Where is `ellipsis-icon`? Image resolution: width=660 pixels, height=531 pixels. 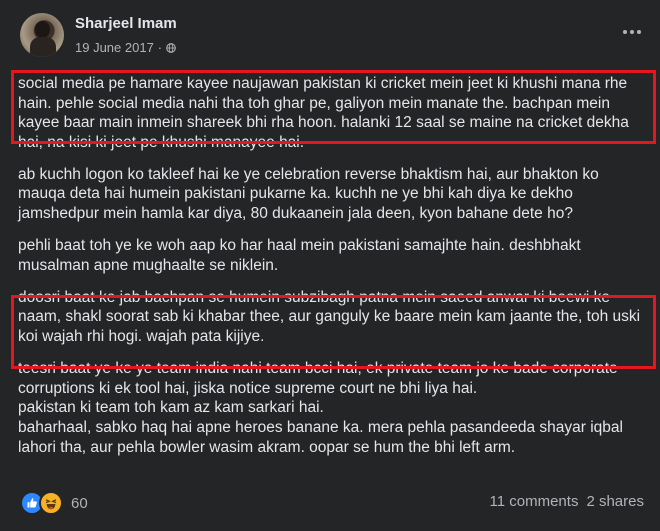
ellipsis-icon is located at coordinates (632, 32).